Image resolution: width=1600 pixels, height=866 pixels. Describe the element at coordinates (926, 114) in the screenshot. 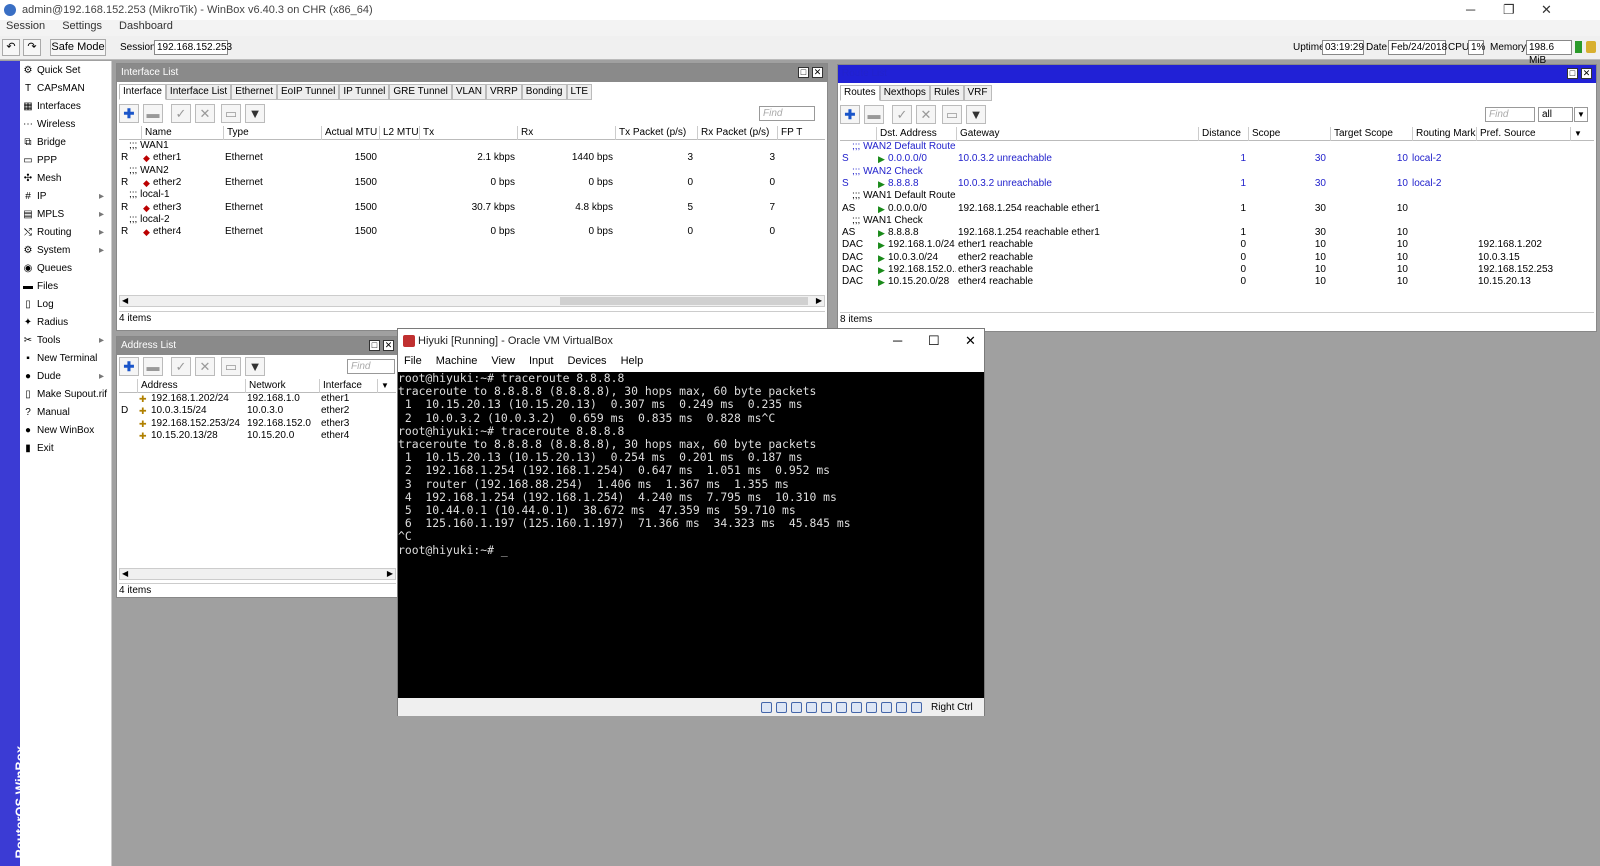

I see `disable-route-button: ✕` at that location.